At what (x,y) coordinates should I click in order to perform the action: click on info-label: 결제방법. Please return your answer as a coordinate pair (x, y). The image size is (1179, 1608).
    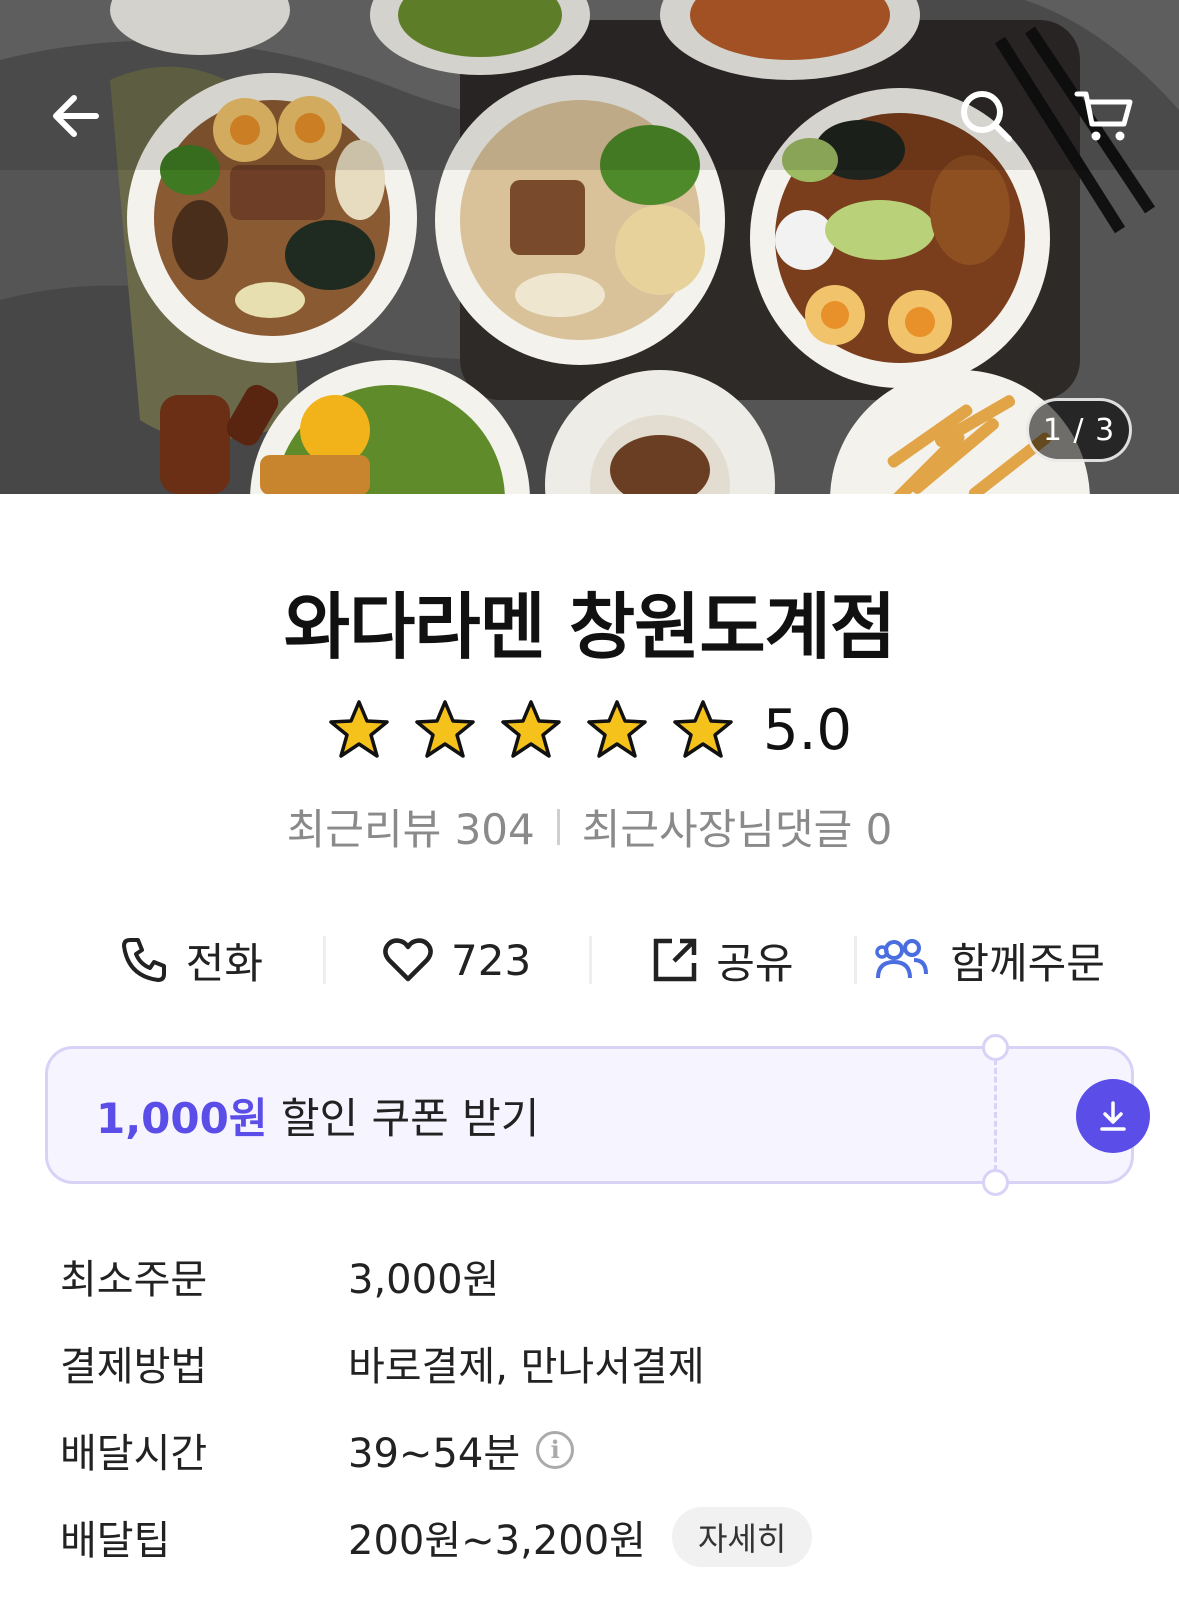
    Looking at the image, I should click on (134, 1366).